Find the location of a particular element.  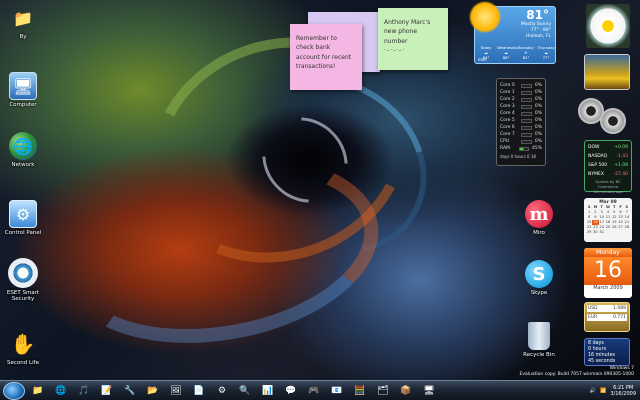

desktop-icon-recycle-bin: Recycle Bin is located at coordinates (539, 340).